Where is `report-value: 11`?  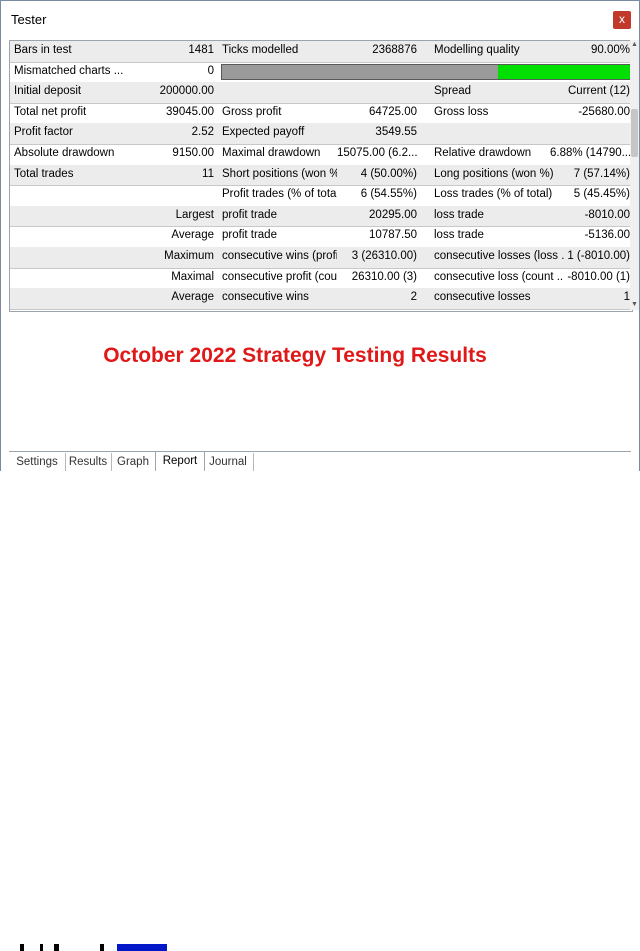 report-value: 11 is located at coordinates (208, 173).